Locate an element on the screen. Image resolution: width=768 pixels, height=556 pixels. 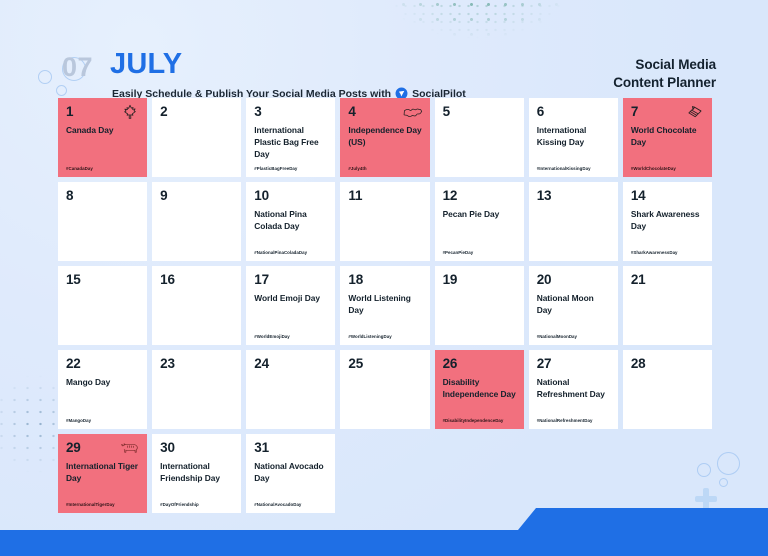
day-number: 14 is located at coordinates (638, 195).